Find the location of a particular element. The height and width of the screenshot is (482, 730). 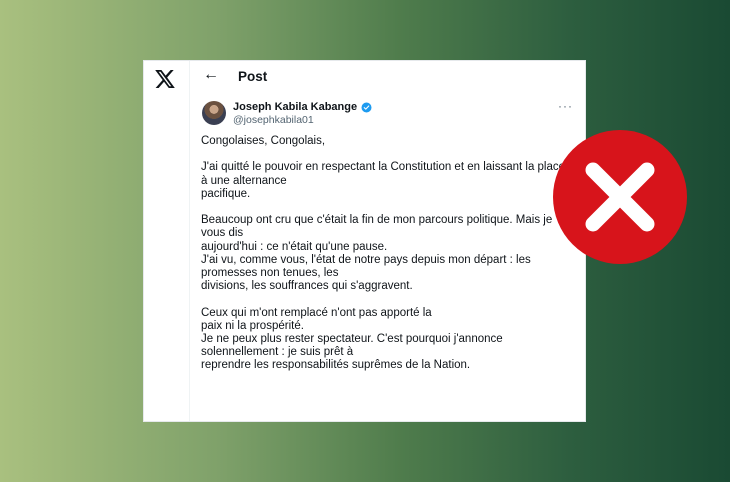

page-title: Post is located at coordinates (253, 76).